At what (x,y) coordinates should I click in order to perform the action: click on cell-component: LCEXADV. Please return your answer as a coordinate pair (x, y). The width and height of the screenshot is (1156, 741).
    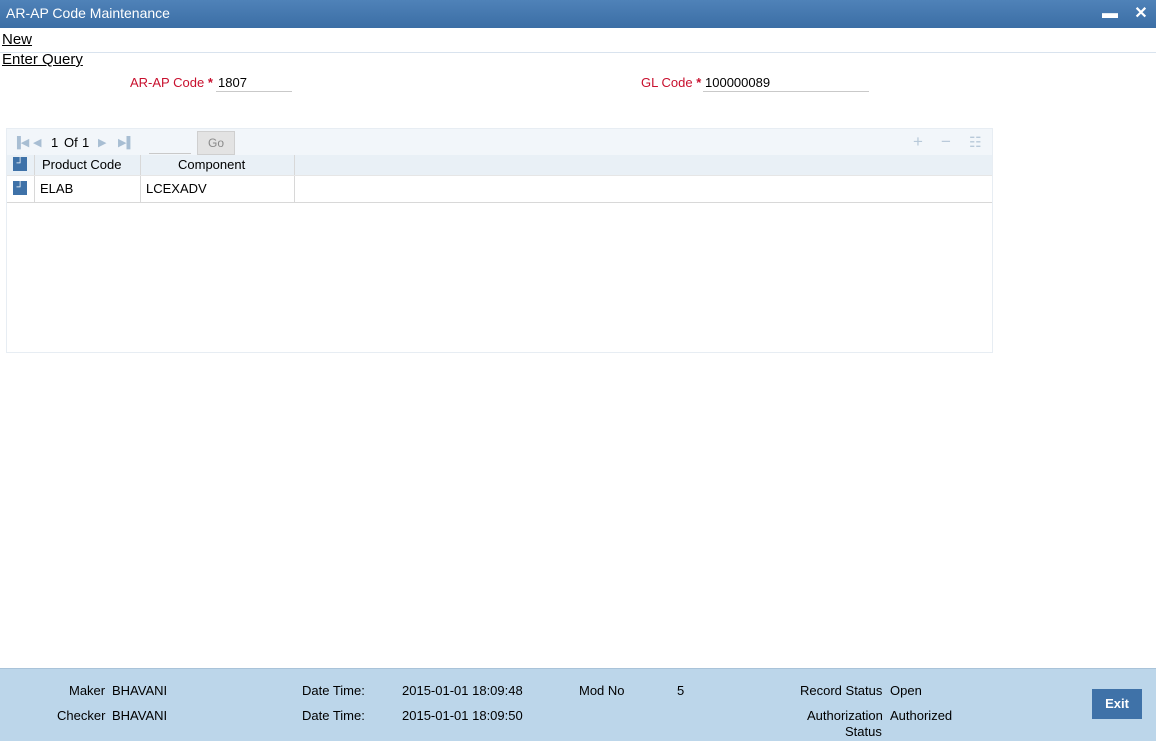
    Looking at the image, I should click on (218, 189).